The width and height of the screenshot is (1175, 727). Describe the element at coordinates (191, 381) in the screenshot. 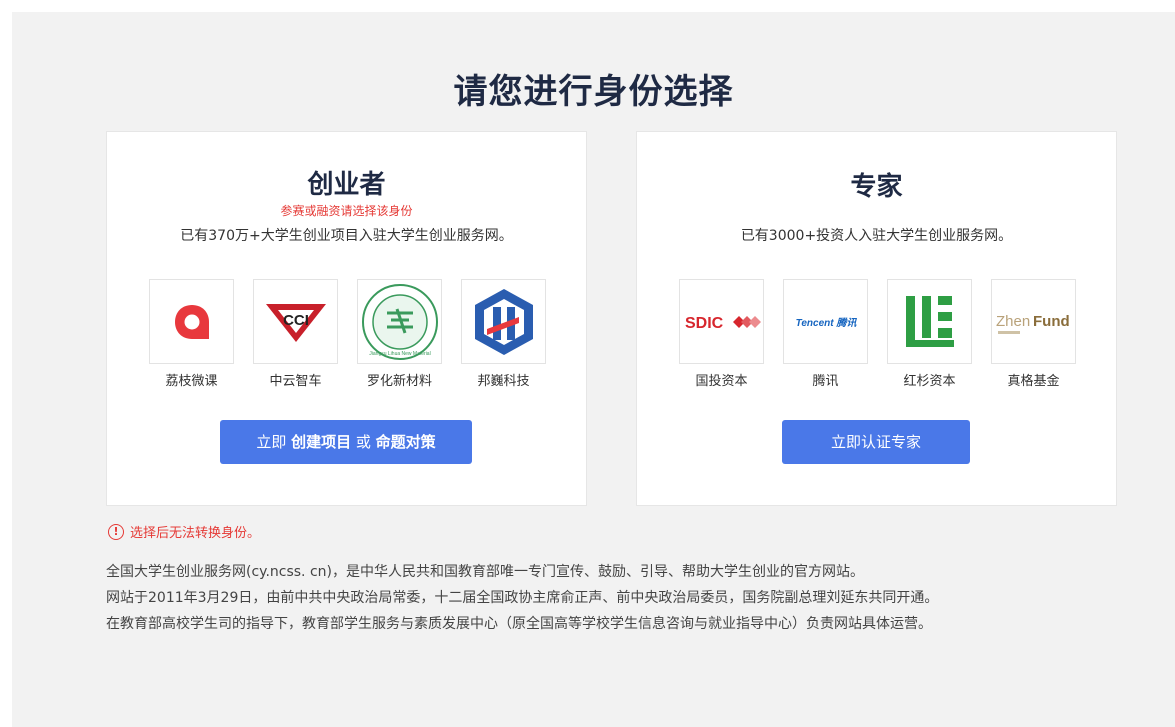

I see `logo-label: 荔枝微课` at that location.